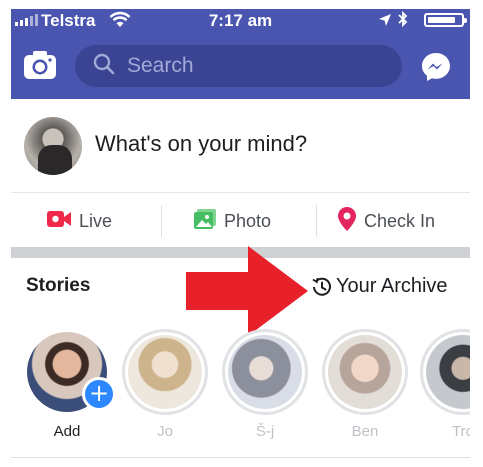  I want to click on live-label: Live, so click(96, 220).